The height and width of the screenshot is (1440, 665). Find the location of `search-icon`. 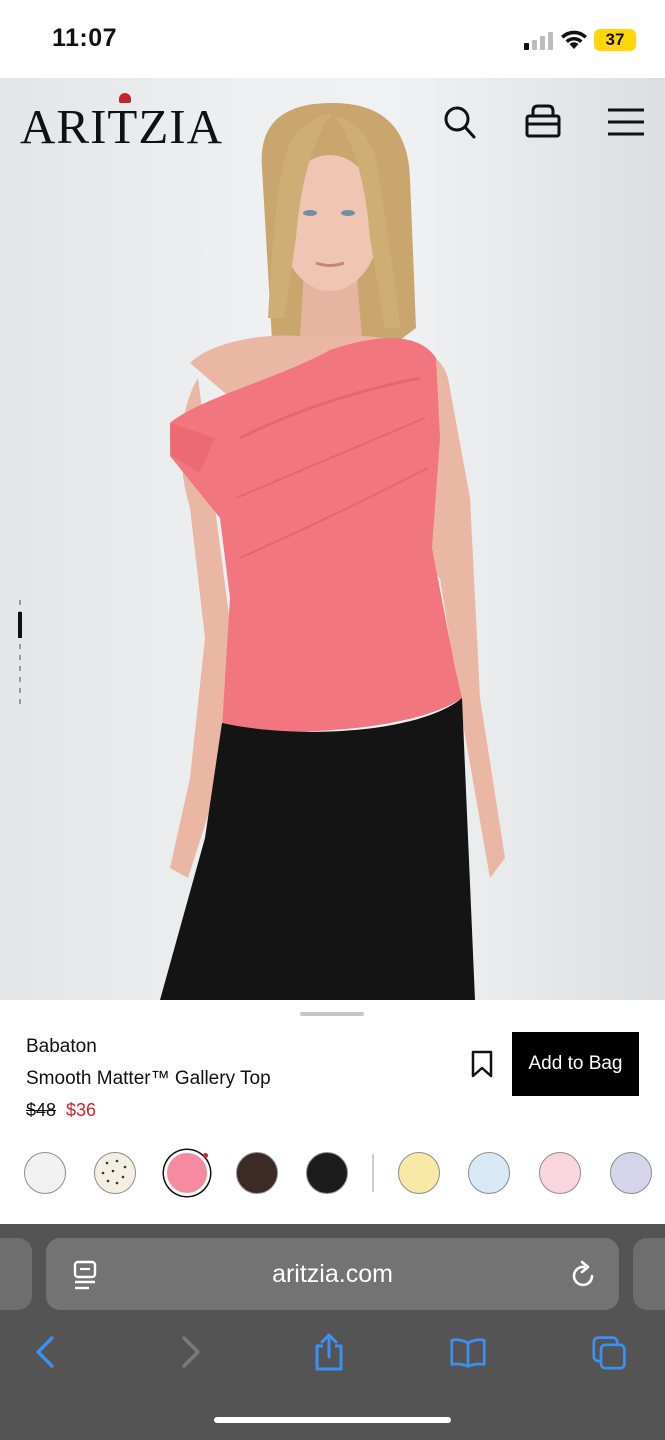

search-icon is located at coordinates (460, 122).